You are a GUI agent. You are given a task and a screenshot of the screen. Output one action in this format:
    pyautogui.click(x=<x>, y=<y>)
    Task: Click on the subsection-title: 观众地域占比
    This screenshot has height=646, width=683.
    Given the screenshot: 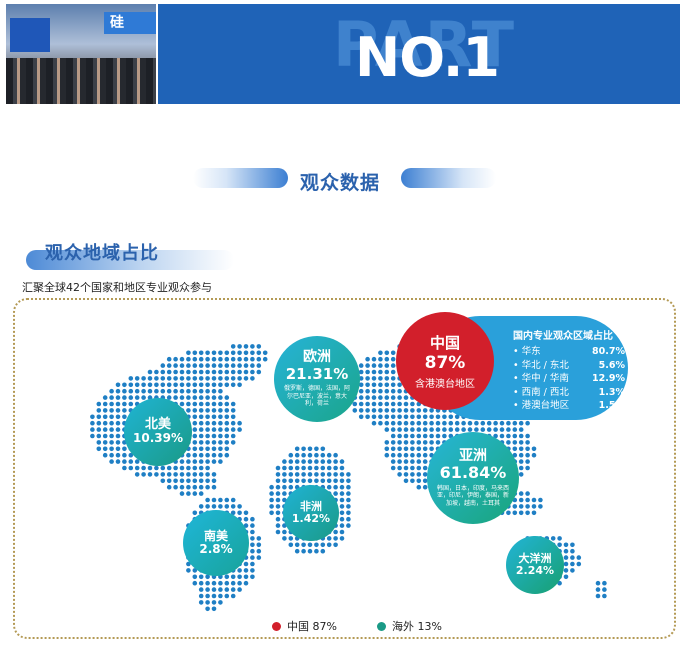 What is the action you would take?
    pyautogui.click(x=102, y=253)
    